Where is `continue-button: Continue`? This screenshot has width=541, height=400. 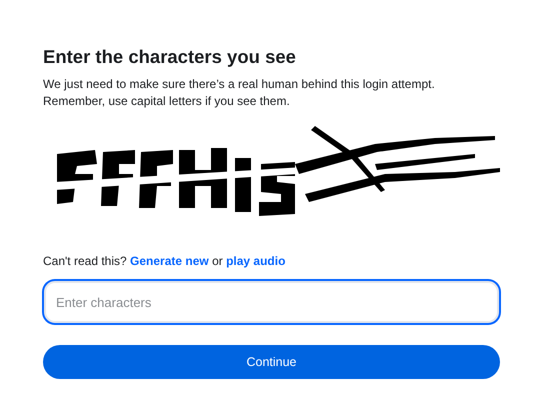
continue-button: Continue is located at coordinates (271, 362).